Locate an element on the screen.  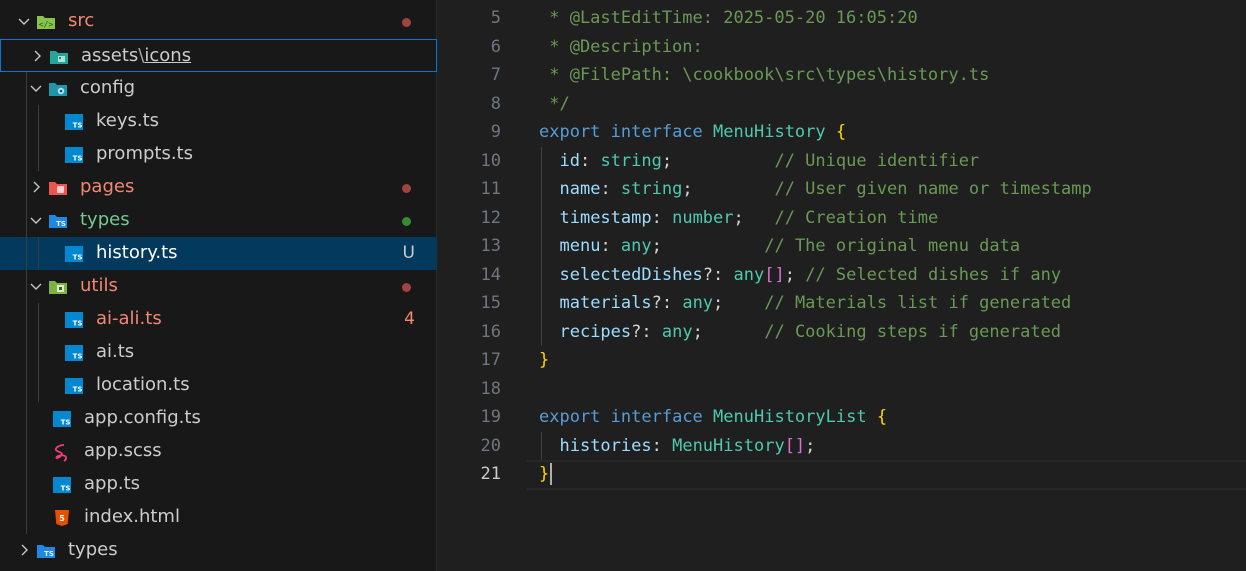
compact-folder-segment: icons is located at coordinates (167, 55).